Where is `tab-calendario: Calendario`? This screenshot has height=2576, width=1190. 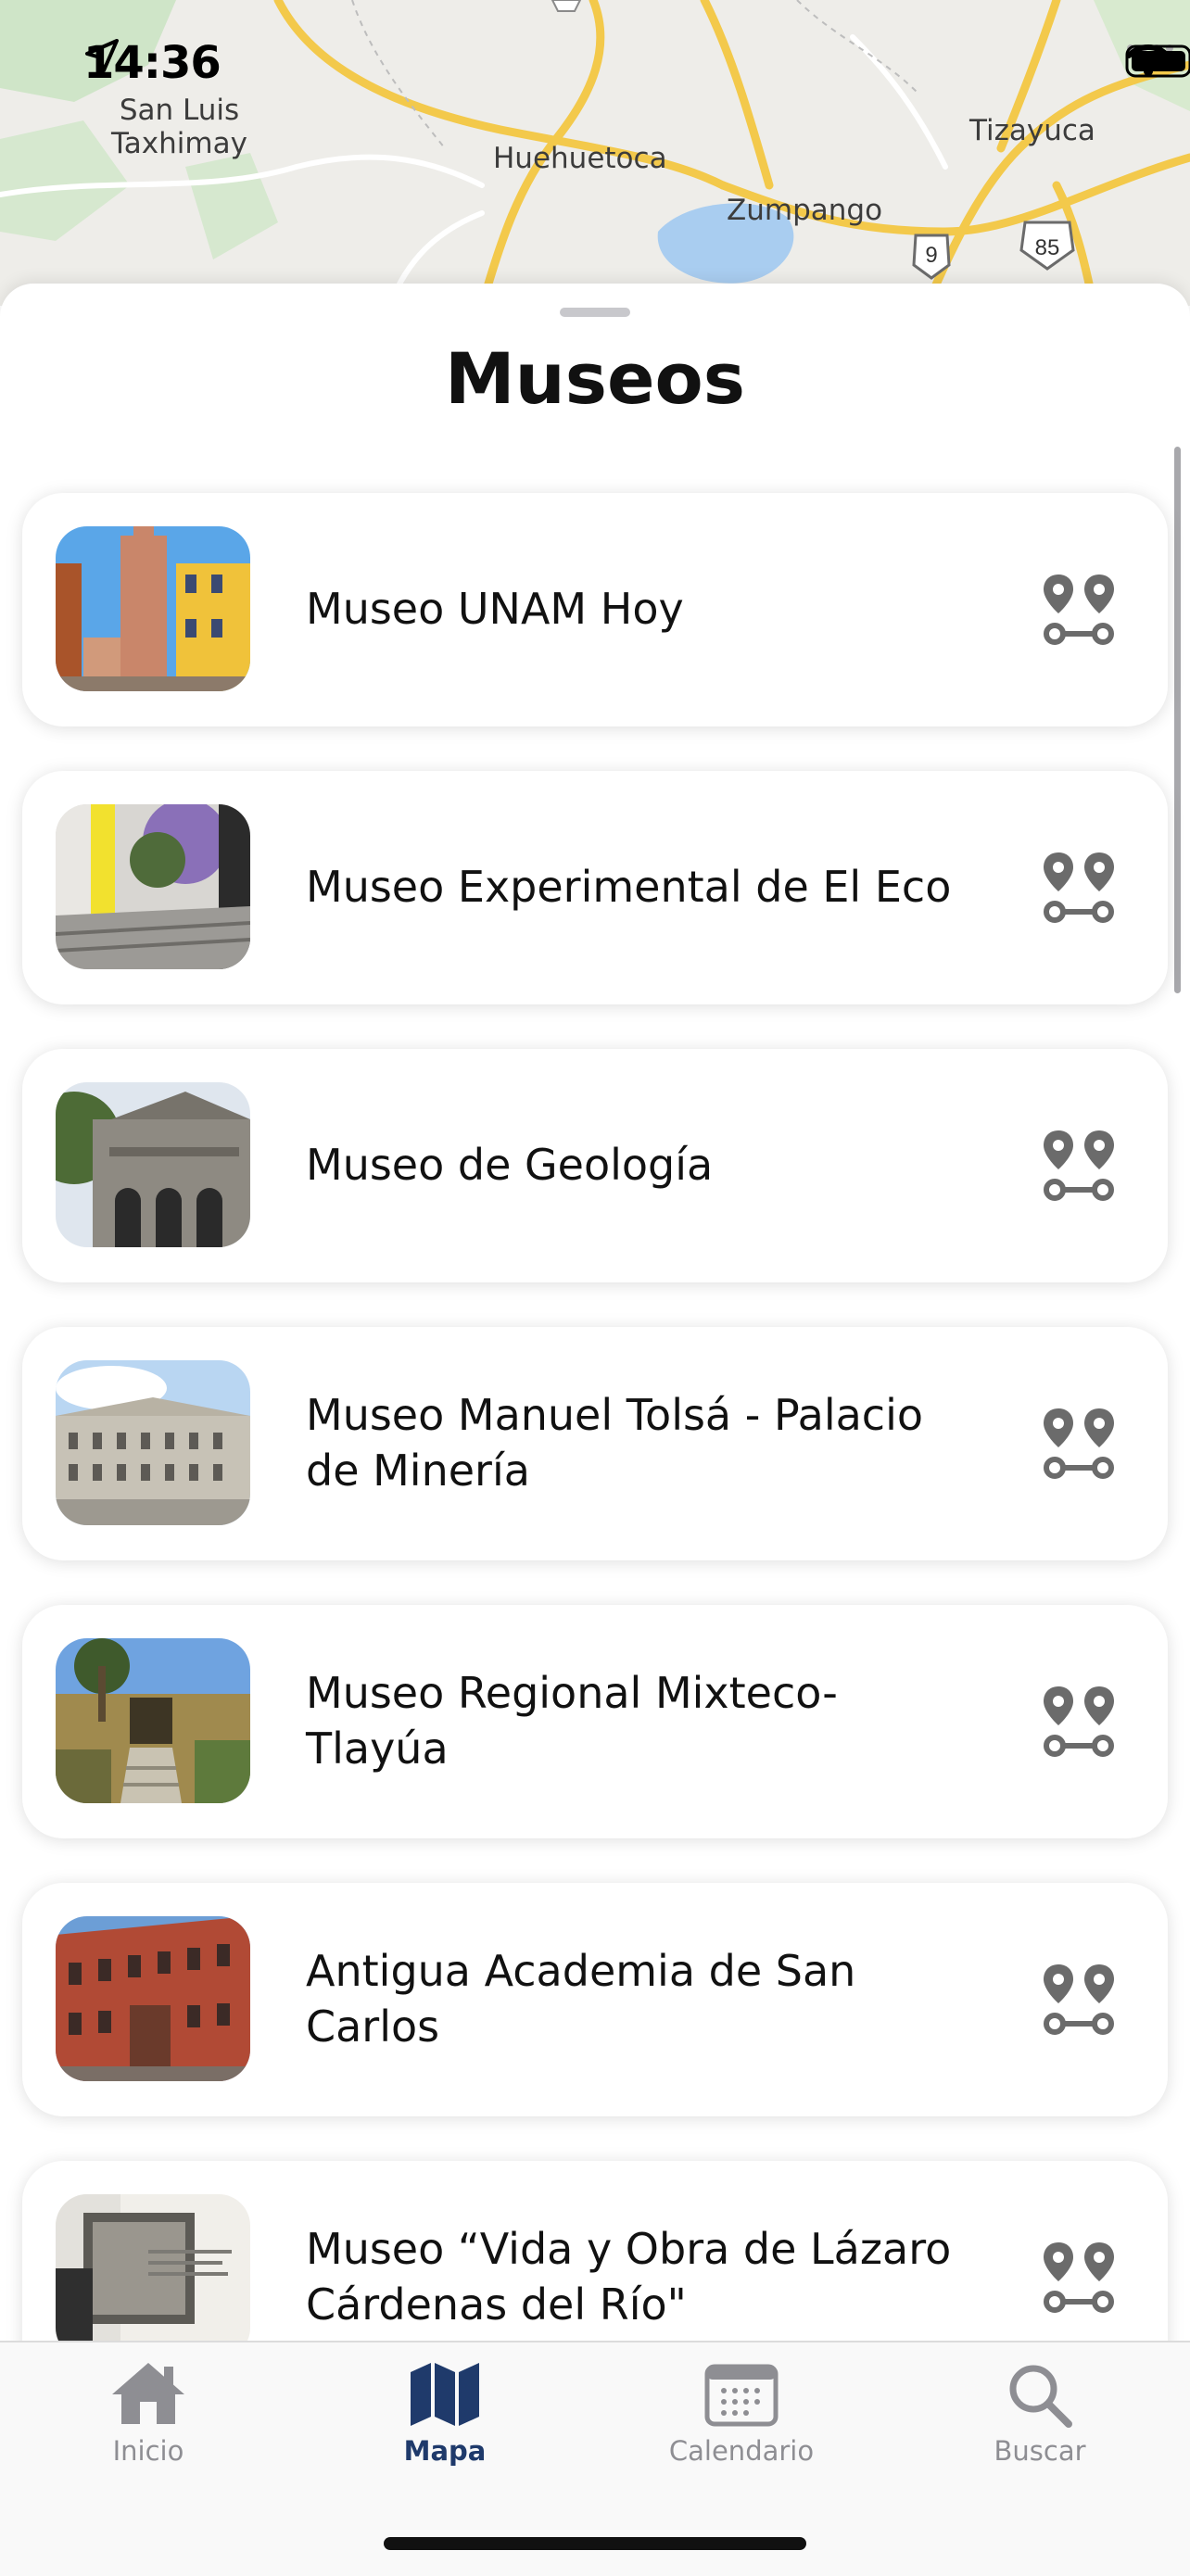
tab-calendario: Calendario is located at coordinates (741, 2413).